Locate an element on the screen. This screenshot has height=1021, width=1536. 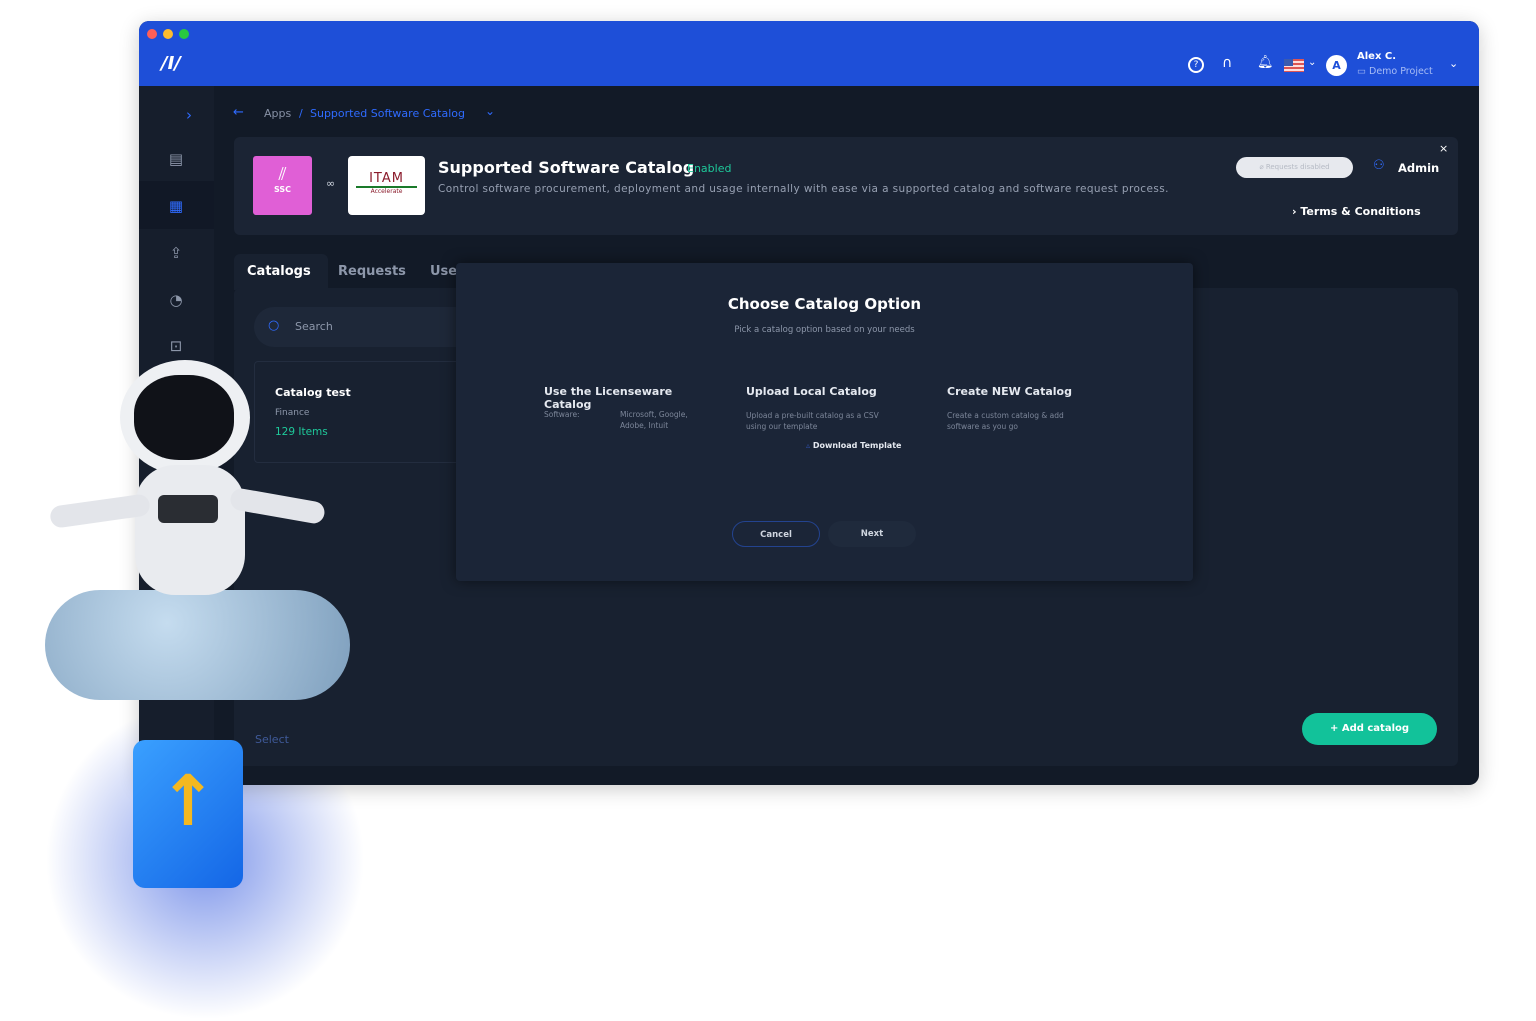
user-menu-chevron-icon: ⌄ is located at coordinates (1453, 63).